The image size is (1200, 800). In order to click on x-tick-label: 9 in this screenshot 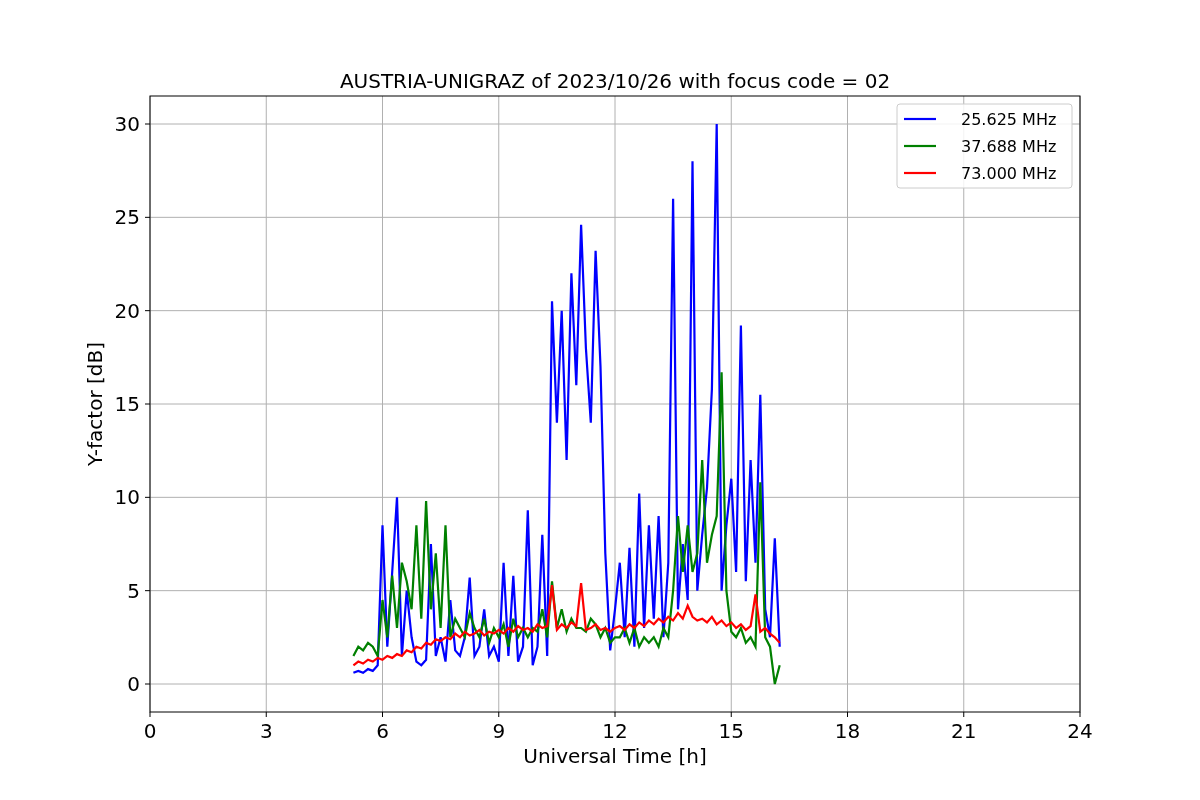, I will do `click(499, 731)`.